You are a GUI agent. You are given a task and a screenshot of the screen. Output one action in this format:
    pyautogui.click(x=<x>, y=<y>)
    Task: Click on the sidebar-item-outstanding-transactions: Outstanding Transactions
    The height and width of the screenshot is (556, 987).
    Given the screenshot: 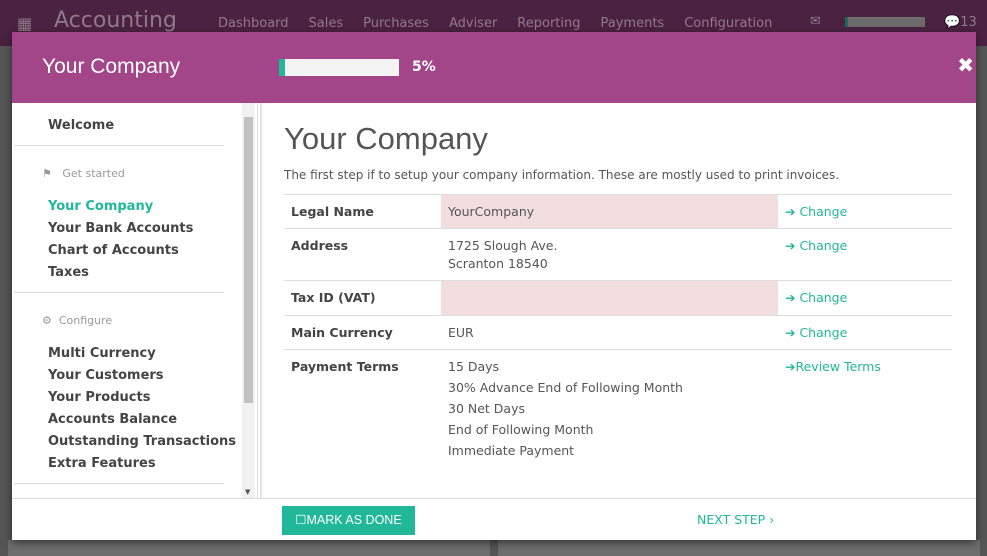 What is the action you would take?
    pyautogui.click(x=142, y=441)
    